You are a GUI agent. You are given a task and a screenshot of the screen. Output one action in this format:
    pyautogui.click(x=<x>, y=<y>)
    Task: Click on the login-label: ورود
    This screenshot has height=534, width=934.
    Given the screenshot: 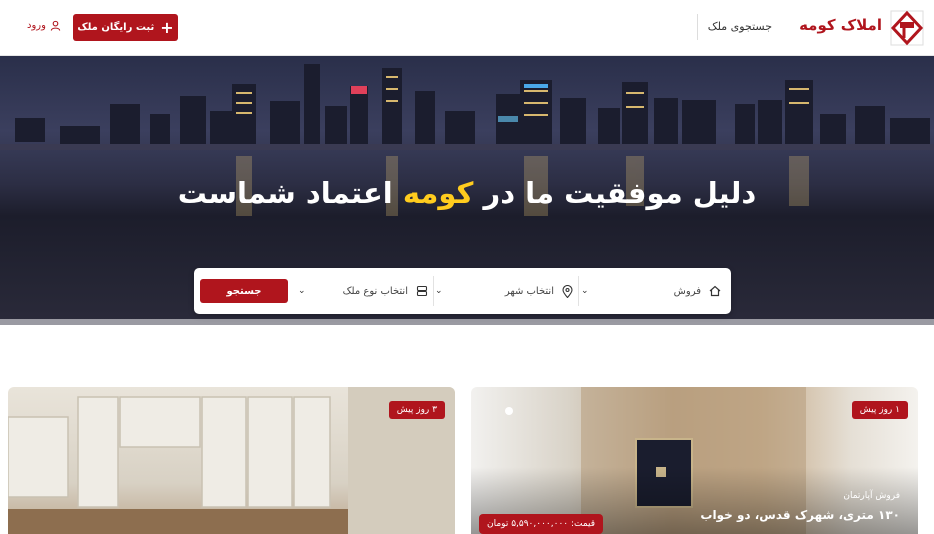 What is the action you would take?
    pyautogui.click(x=36, y=25)
    